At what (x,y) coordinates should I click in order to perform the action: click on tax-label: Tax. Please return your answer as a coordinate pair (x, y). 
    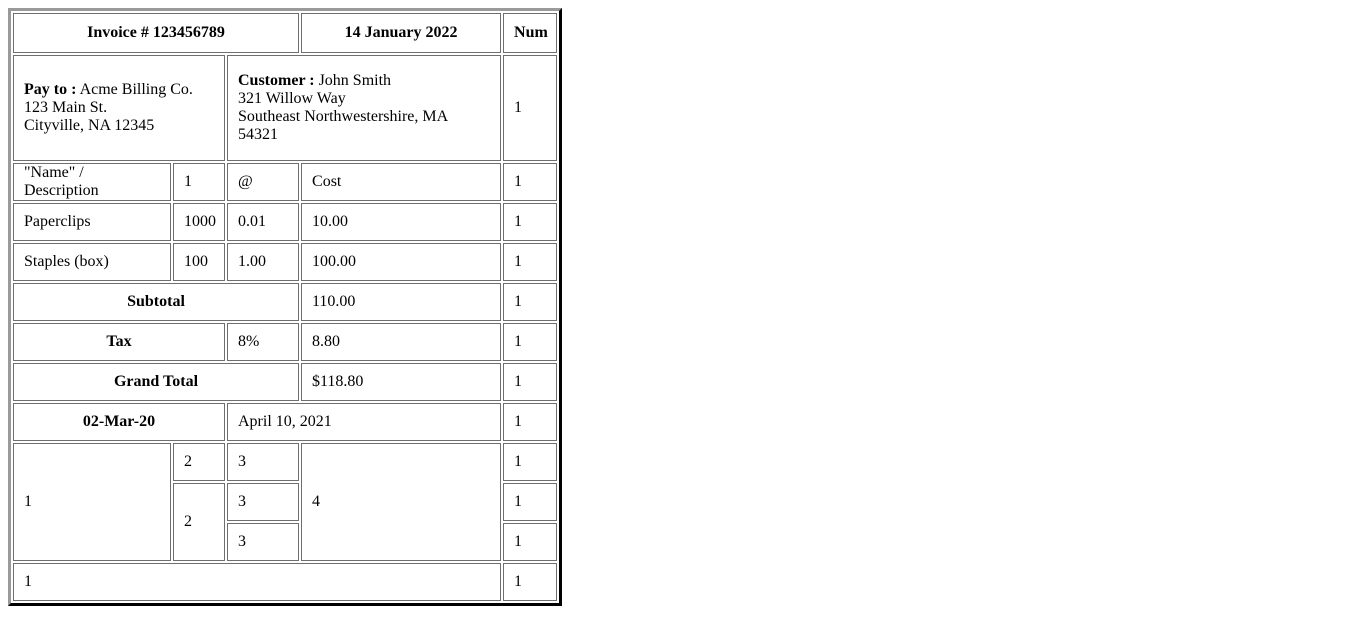
    Looking at the image, I should click on (119, 342).